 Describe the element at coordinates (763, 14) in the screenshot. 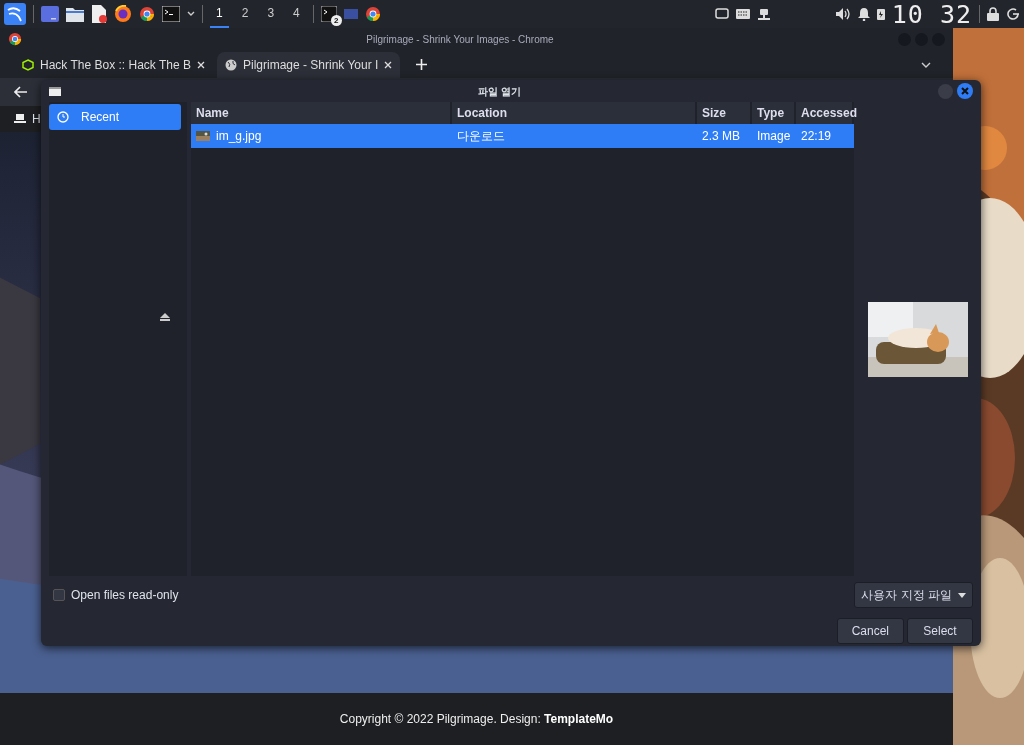

I see `network-icon` at that location.